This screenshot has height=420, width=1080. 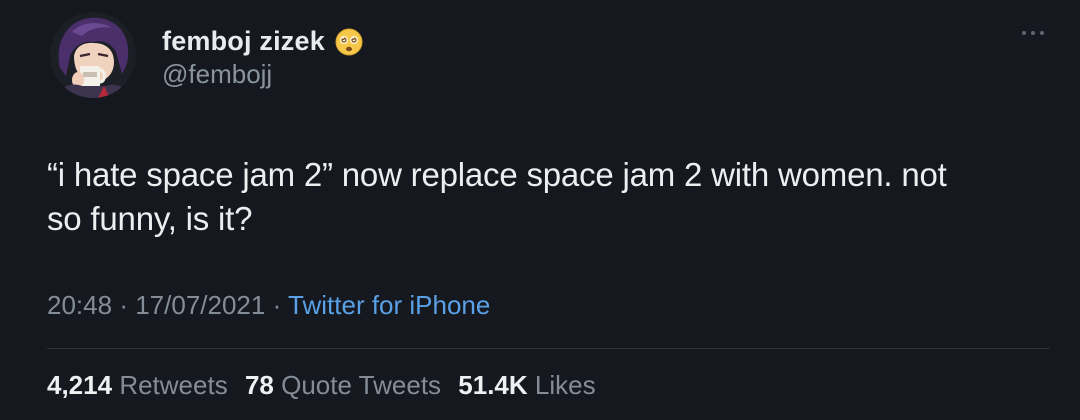 I want to click on quote-tweets-stat: 78 Quote Tweets, so click(x=343, y=385).